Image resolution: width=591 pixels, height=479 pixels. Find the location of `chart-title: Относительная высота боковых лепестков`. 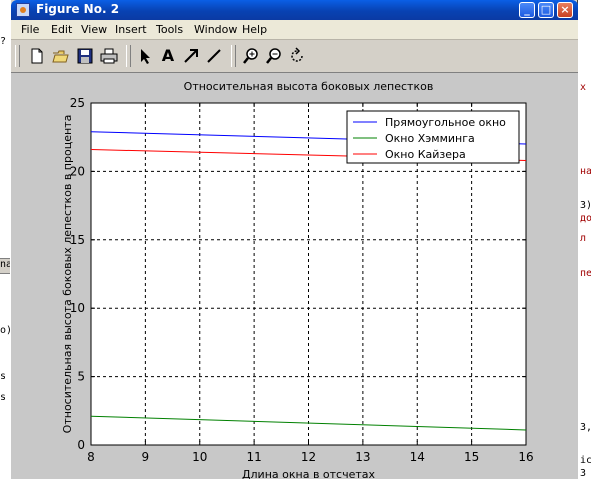

chart-title: Относительная высота боковых лепестков is located at coordinates (309, 86).